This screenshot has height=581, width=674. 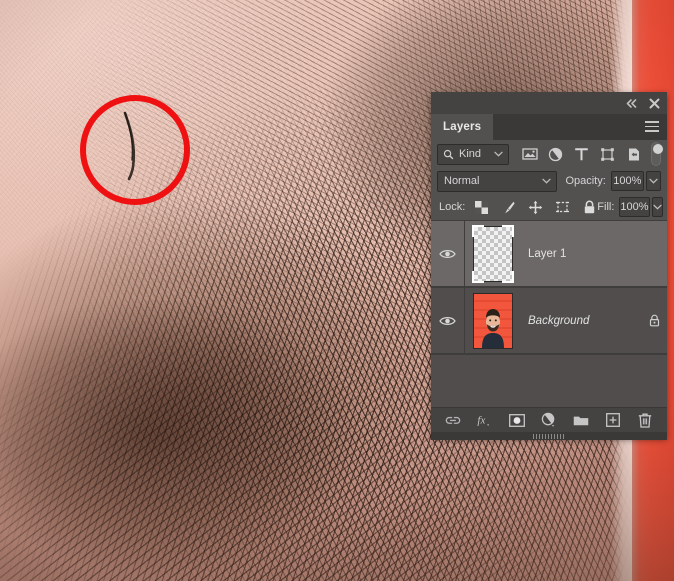 I want to click on blend-mode-row: Normal Opacity: 100%, so click(x=549, y=181).